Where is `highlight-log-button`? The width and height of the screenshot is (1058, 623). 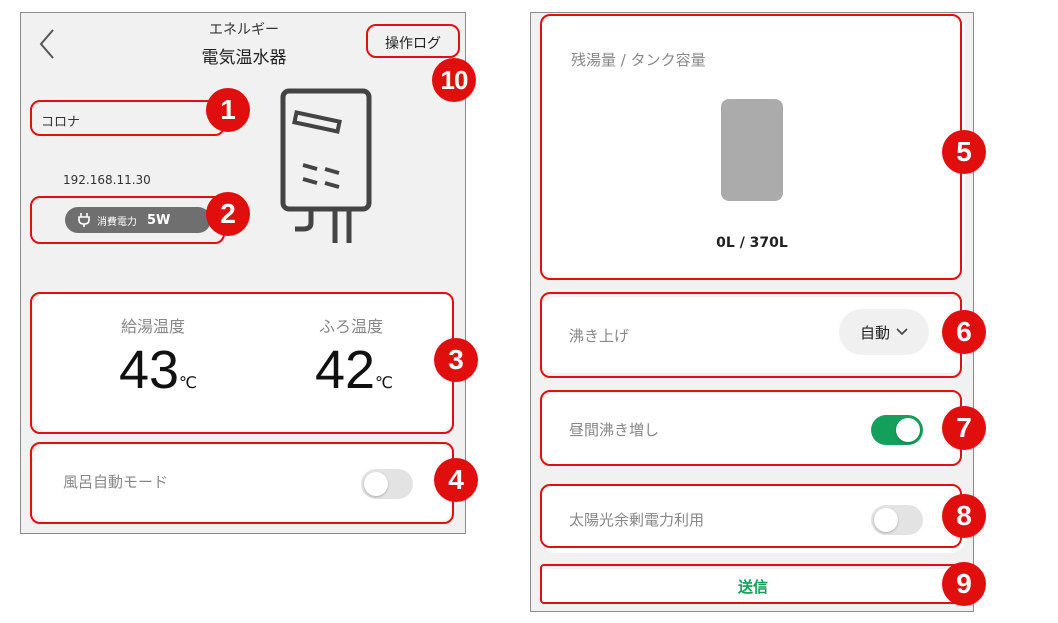 highlight-log-button is located at coordinates (413, 41).